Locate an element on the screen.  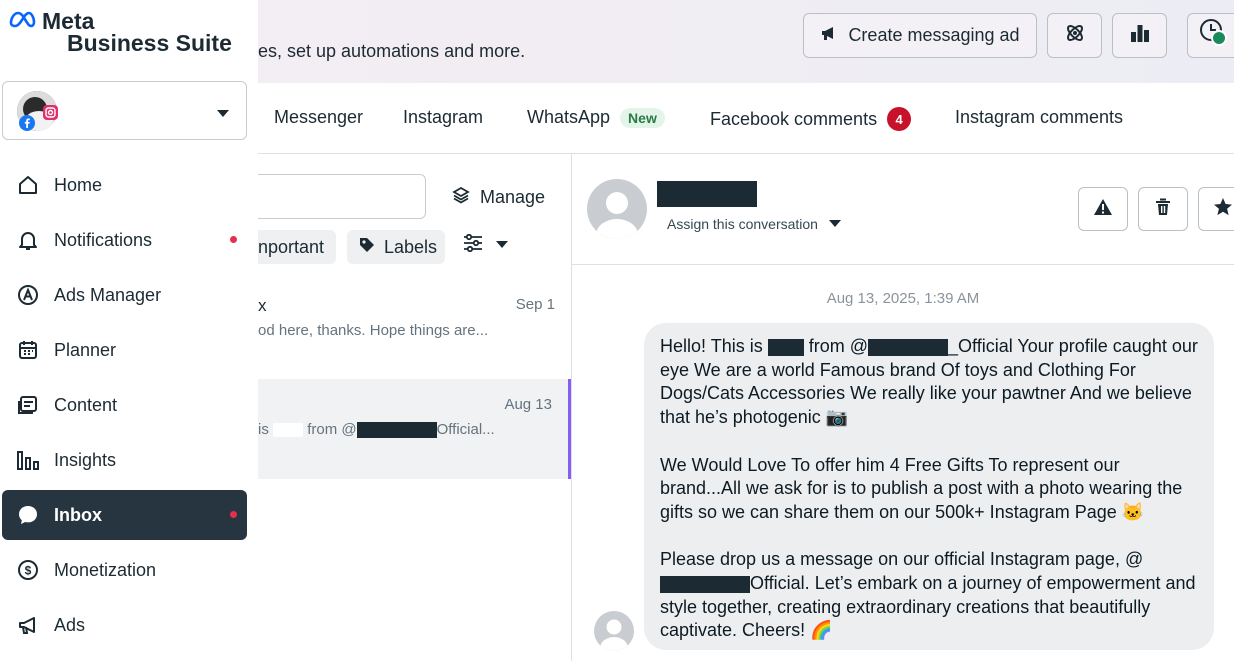
sidebar-item-inbox: Inbox is located at coordinates (124, 515).